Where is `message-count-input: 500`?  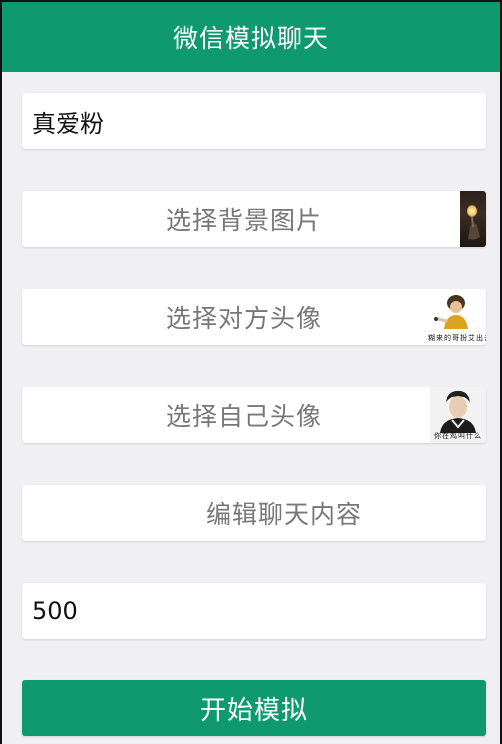
message-count-input: 500 is located at coordinates (254, 611).